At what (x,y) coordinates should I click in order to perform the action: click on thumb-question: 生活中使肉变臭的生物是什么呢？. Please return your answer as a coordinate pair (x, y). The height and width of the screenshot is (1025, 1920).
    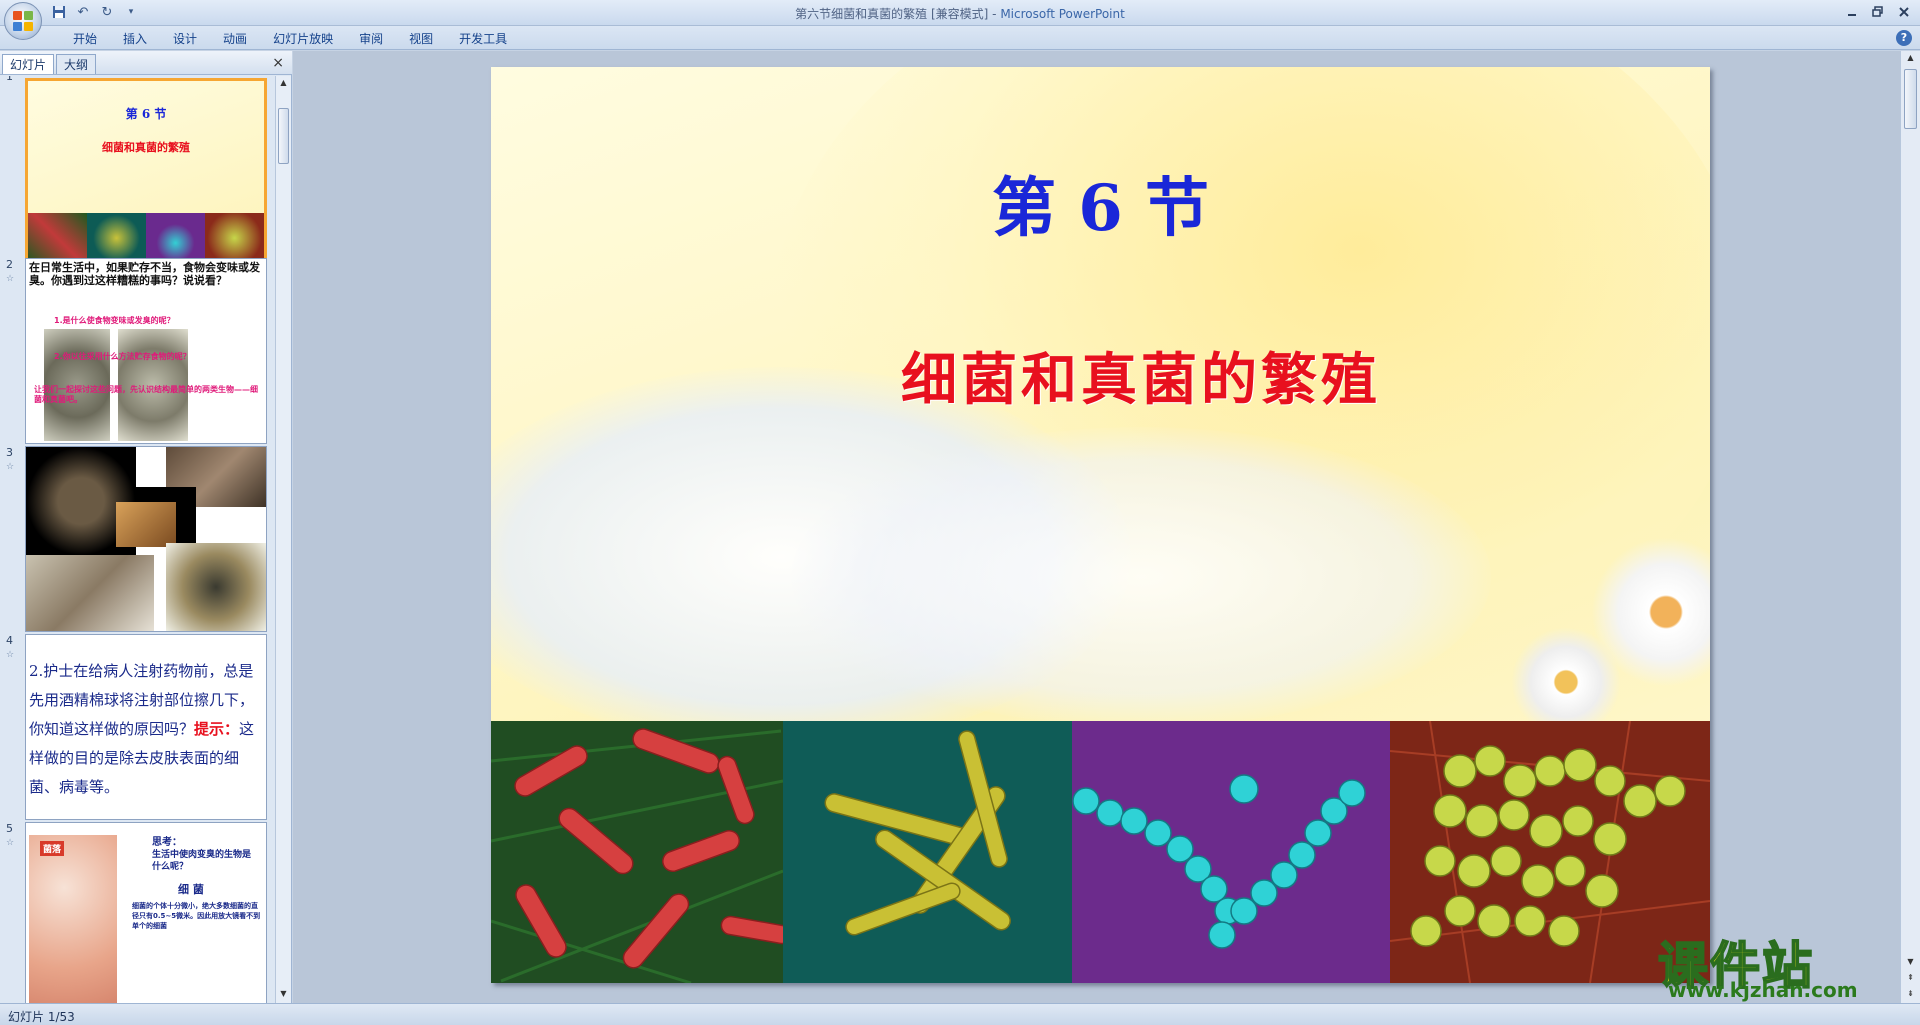
    Looking at the image, I should click on (202, 861).